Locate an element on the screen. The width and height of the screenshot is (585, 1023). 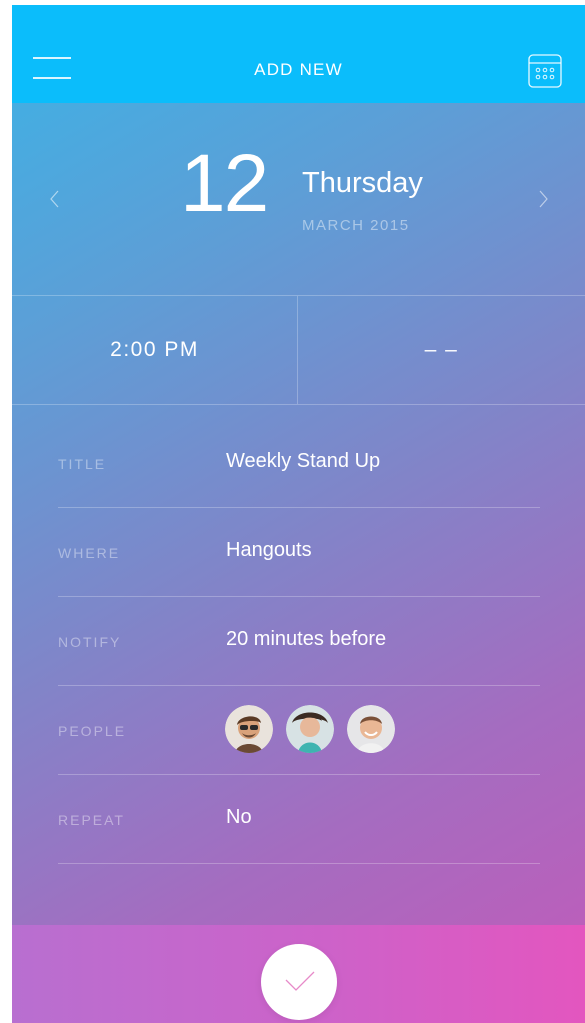
field-notify: NOTIFY 20 minutes before is located at coordinates (299, 641).